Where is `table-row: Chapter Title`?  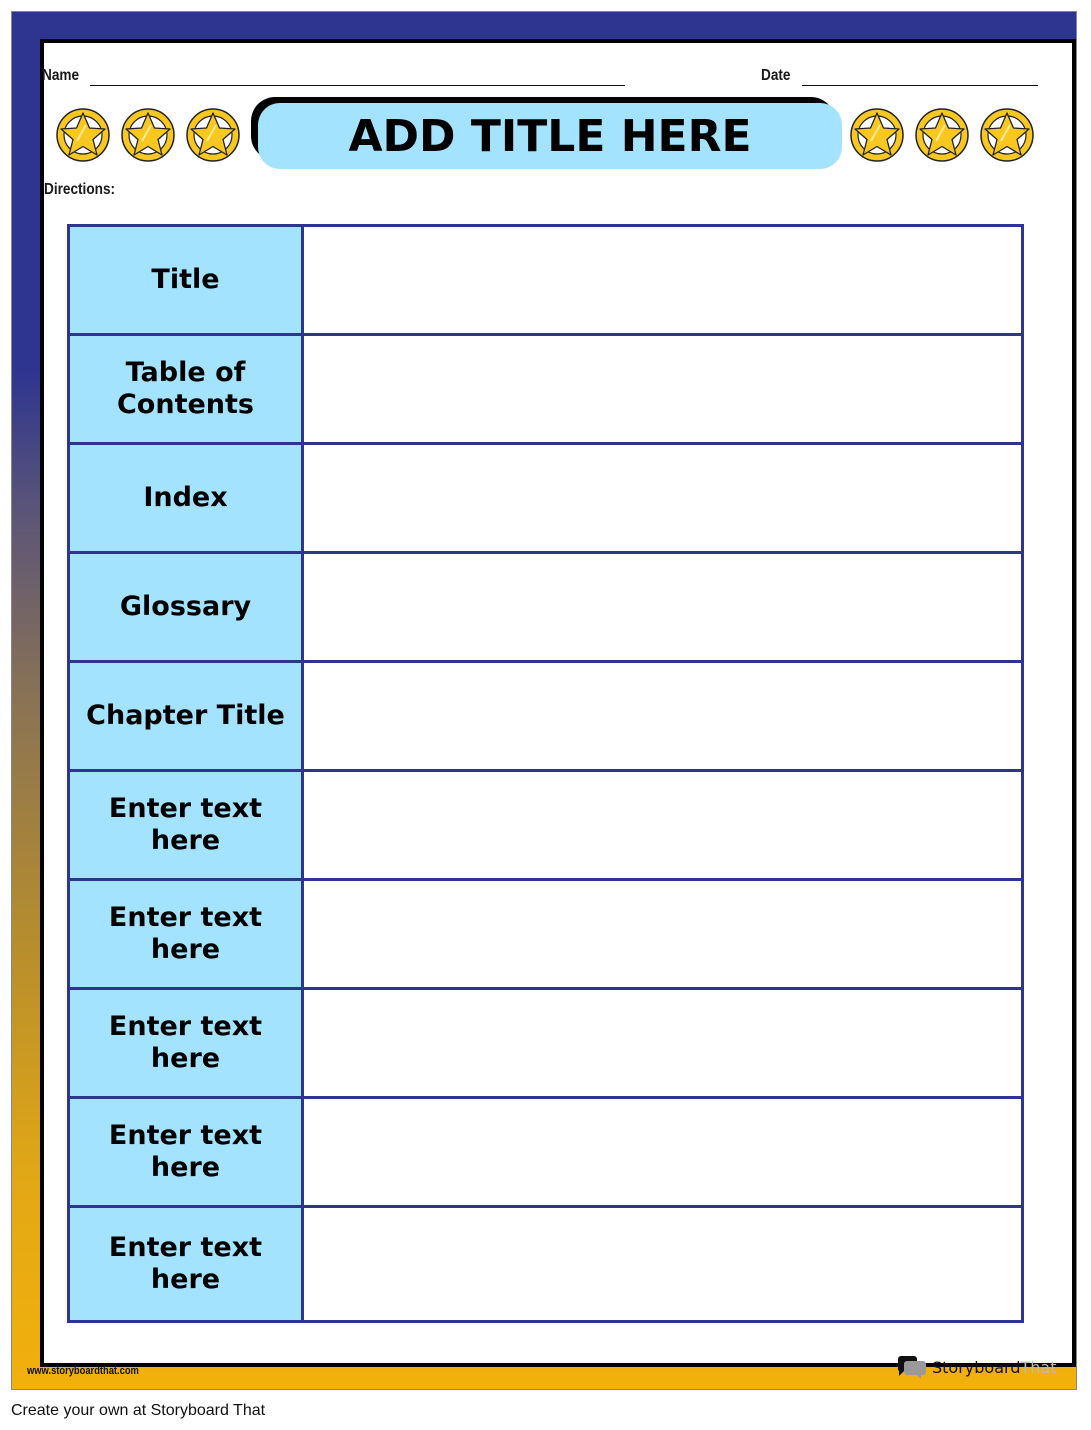
table-row: Chapter Title is located at coordinates (545, 717).